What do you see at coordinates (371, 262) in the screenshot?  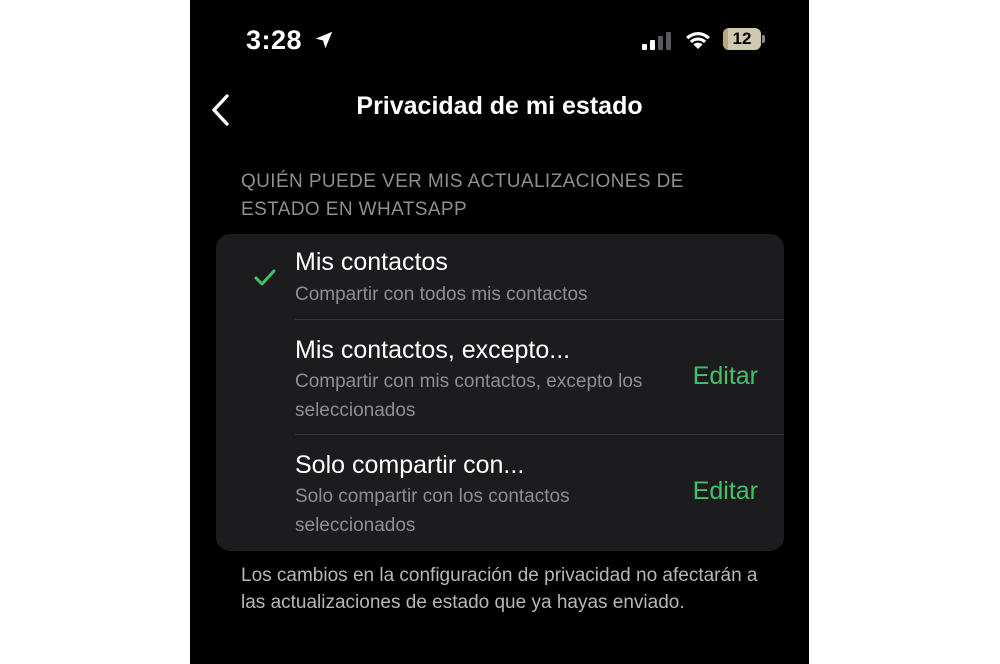 I see `option-title: Mis contactos` at bounding box center [371, 262].